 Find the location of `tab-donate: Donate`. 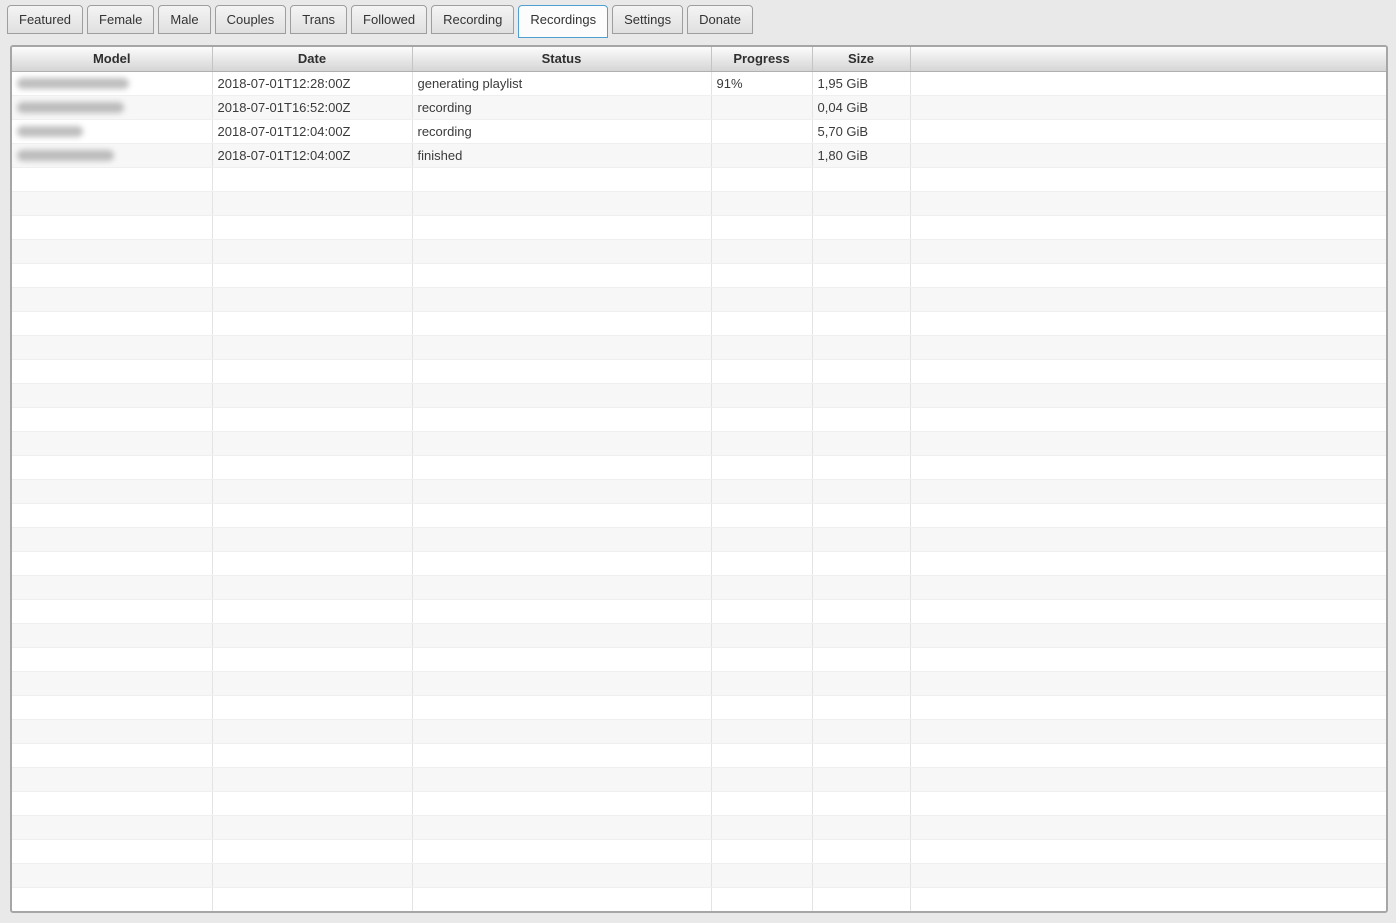

tab-donate: Donate is located at coordinates (720, 19).